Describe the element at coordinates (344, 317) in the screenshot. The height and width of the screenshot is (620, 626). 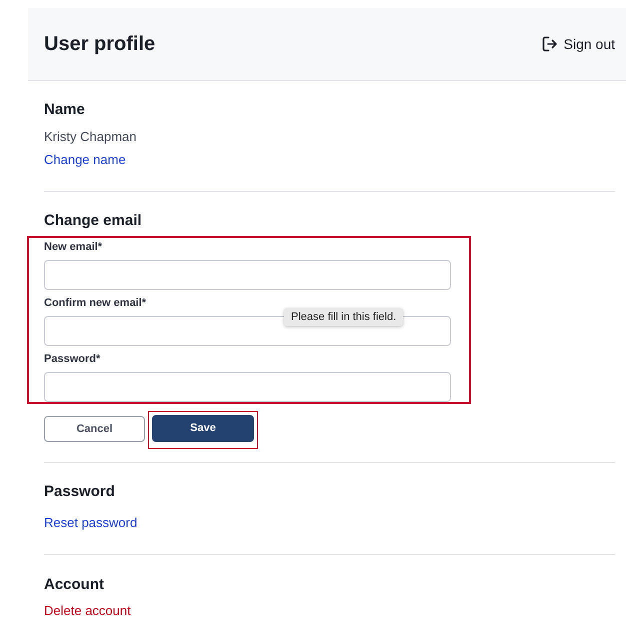
I see `validation-tooltip: Please fill in this field.` at that location.